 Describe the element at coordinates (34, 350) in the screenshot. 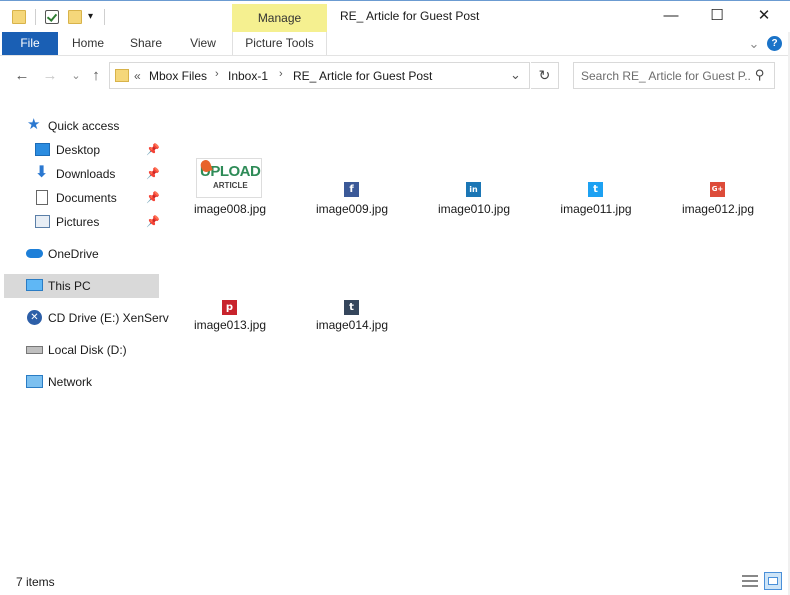

I see `disk-icon` at that location.